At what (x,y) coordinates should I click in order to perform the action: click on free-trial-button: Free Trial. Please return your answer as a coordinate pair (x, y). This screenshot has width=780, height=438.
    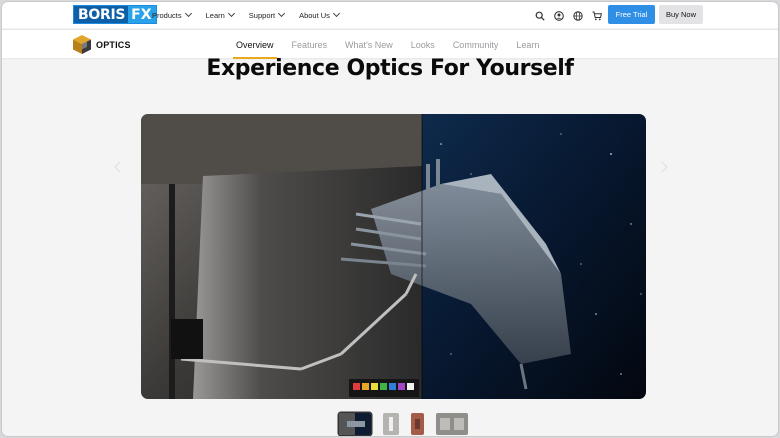
    Looking at the image, I should click on (631, 14).